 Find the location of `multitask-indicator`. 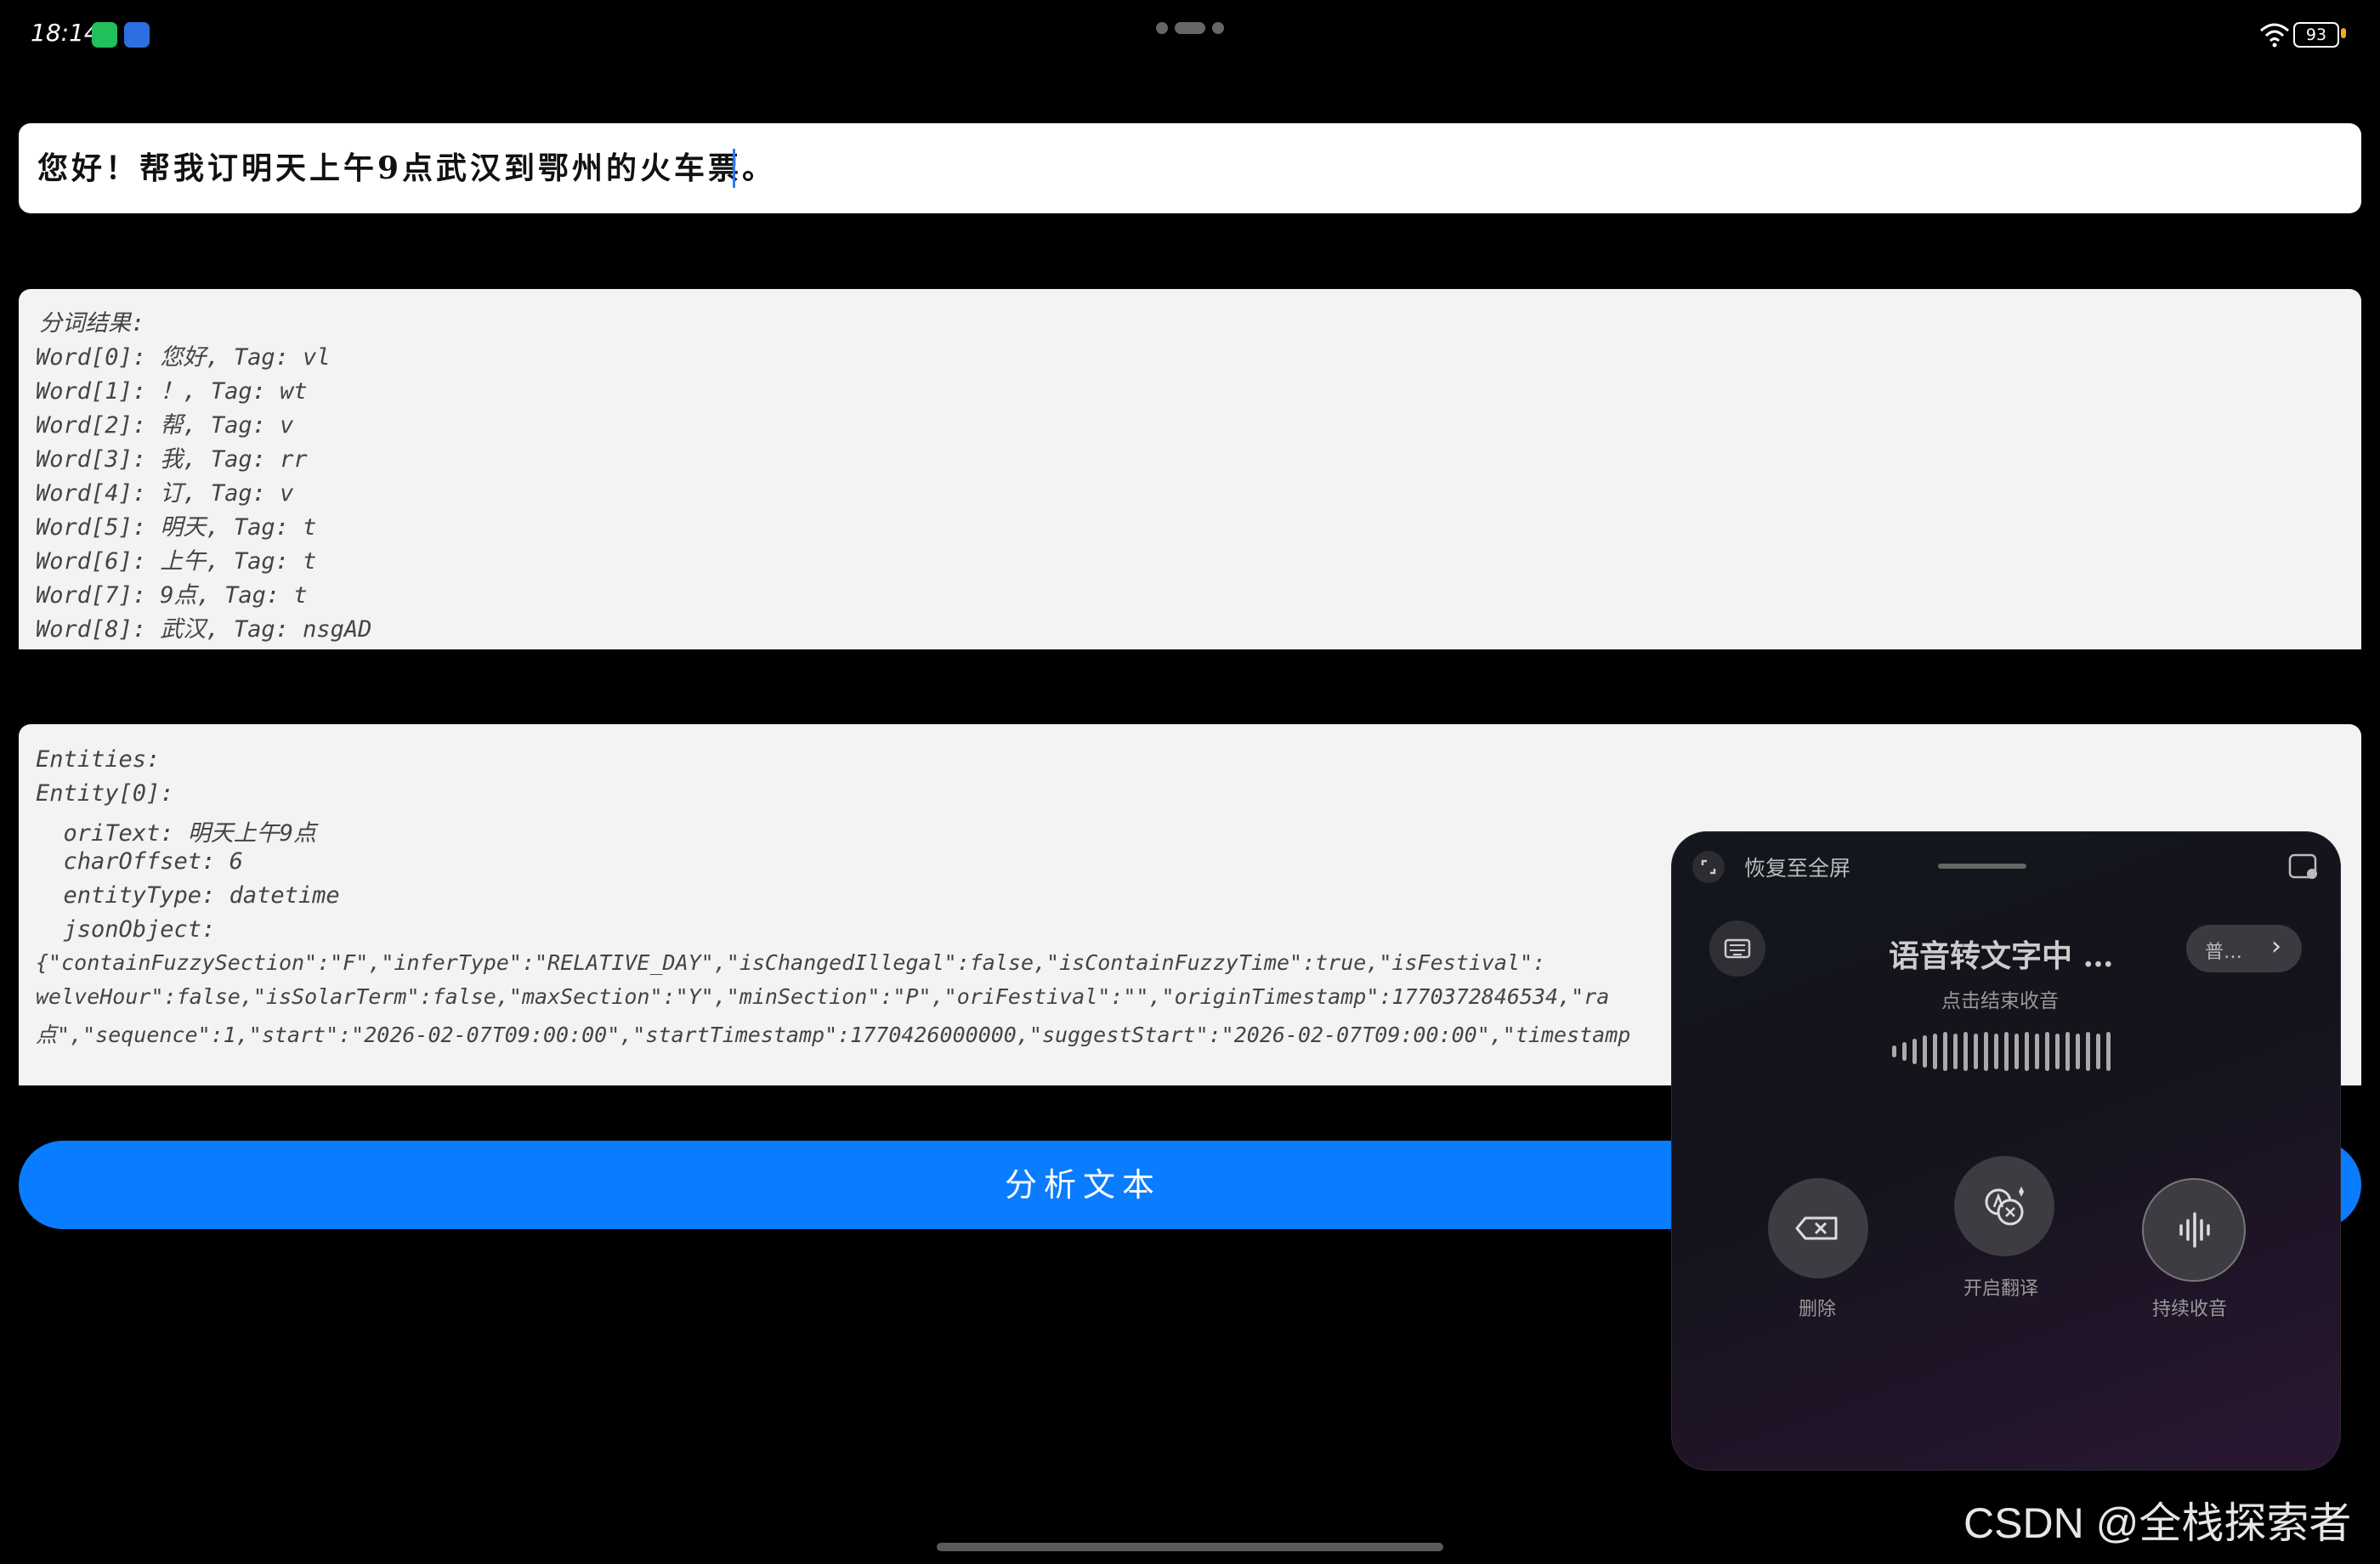

multitask-indicator is located at coordinates (1190, 28).